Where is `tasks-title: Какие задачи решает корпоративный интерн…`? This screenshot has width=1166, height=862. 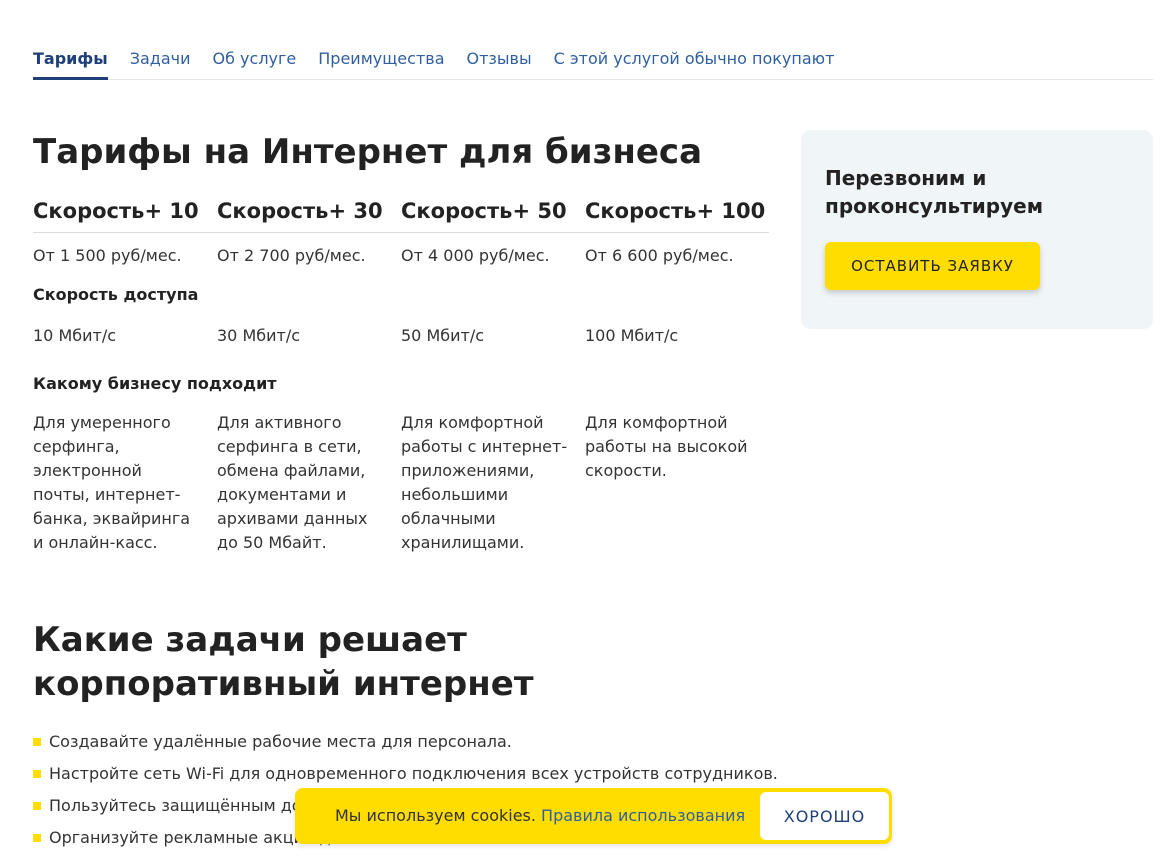 tasks-title: Какие задачи решает корпоративный интерн… is located at coordinates (283, 662).